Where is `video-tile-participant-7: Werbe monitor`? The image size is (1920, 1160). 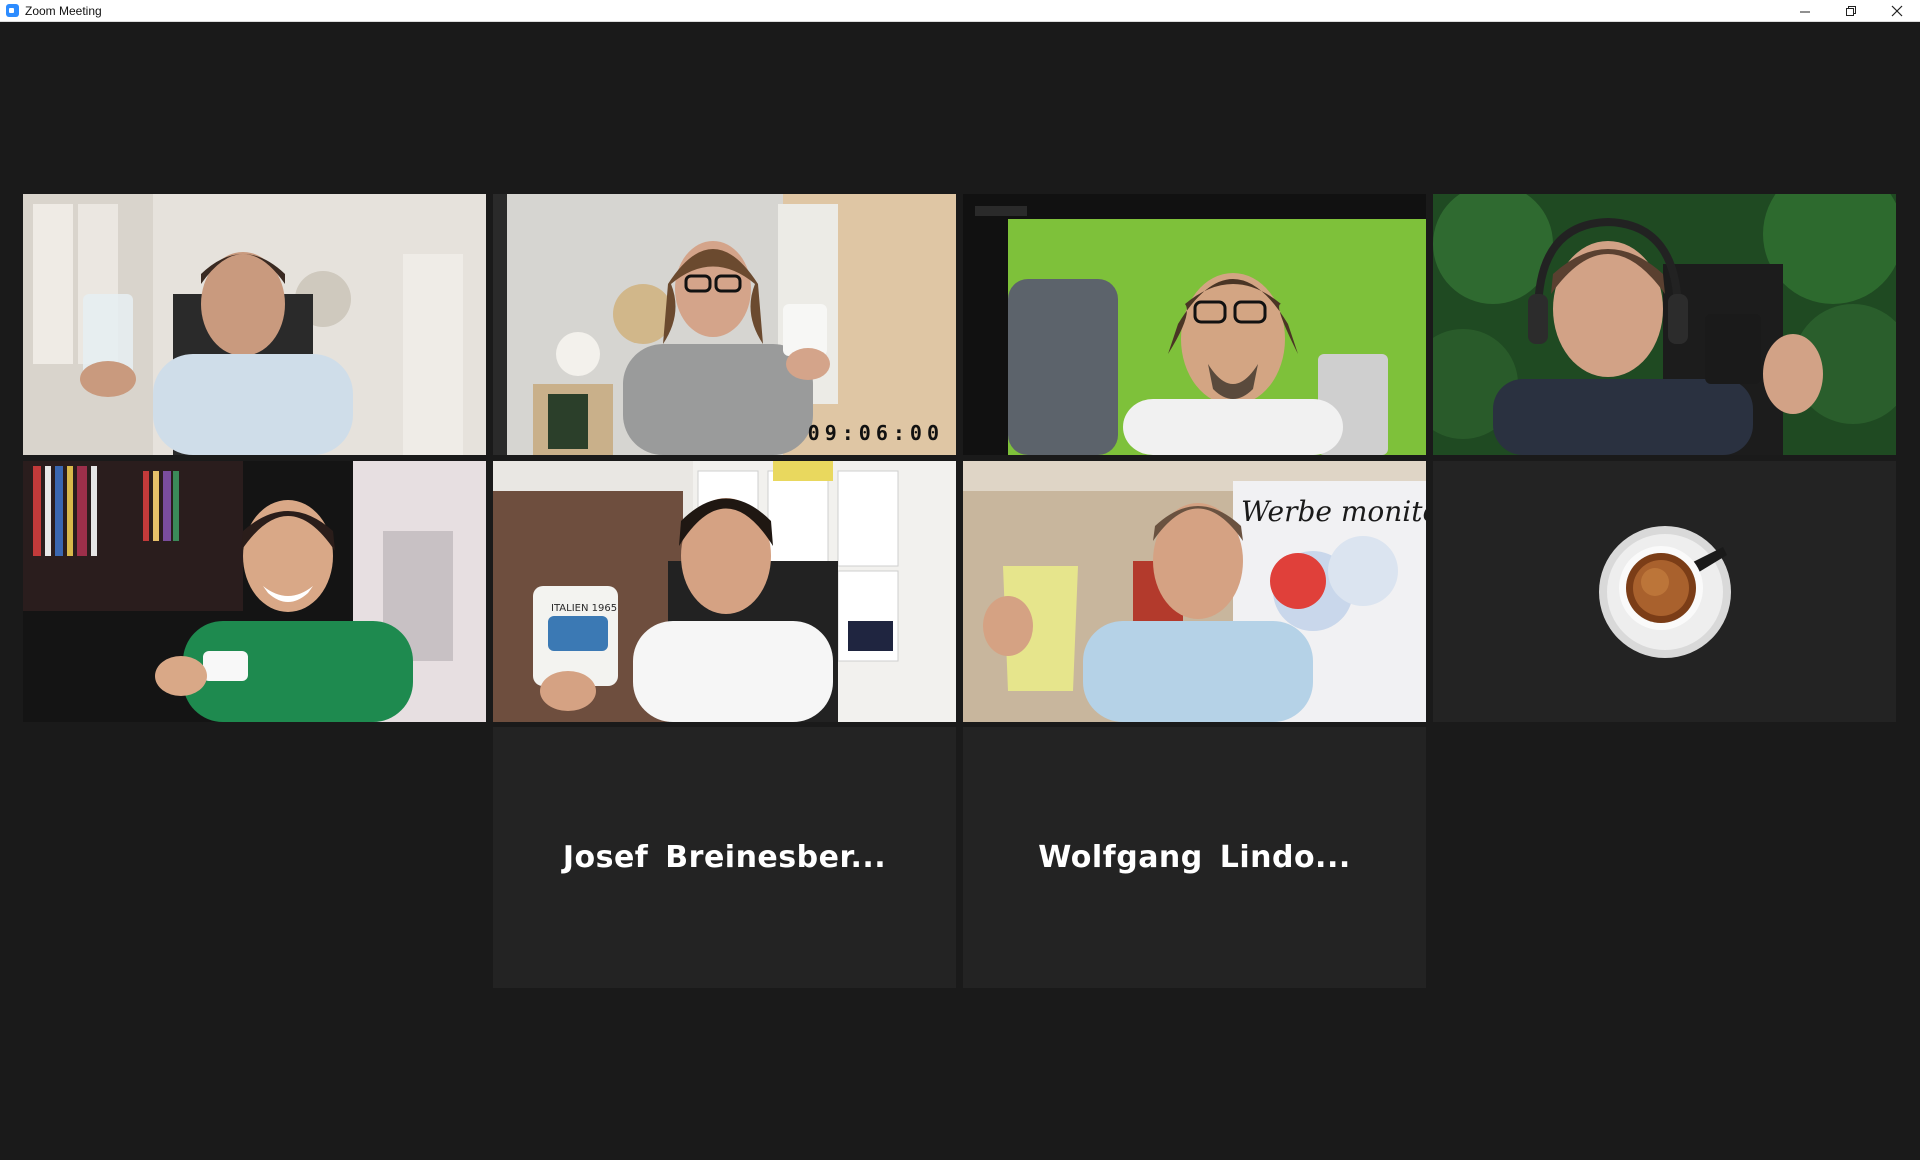 video-tile-participant-7: Werbe monitor is located at coordinates (1194, 591).